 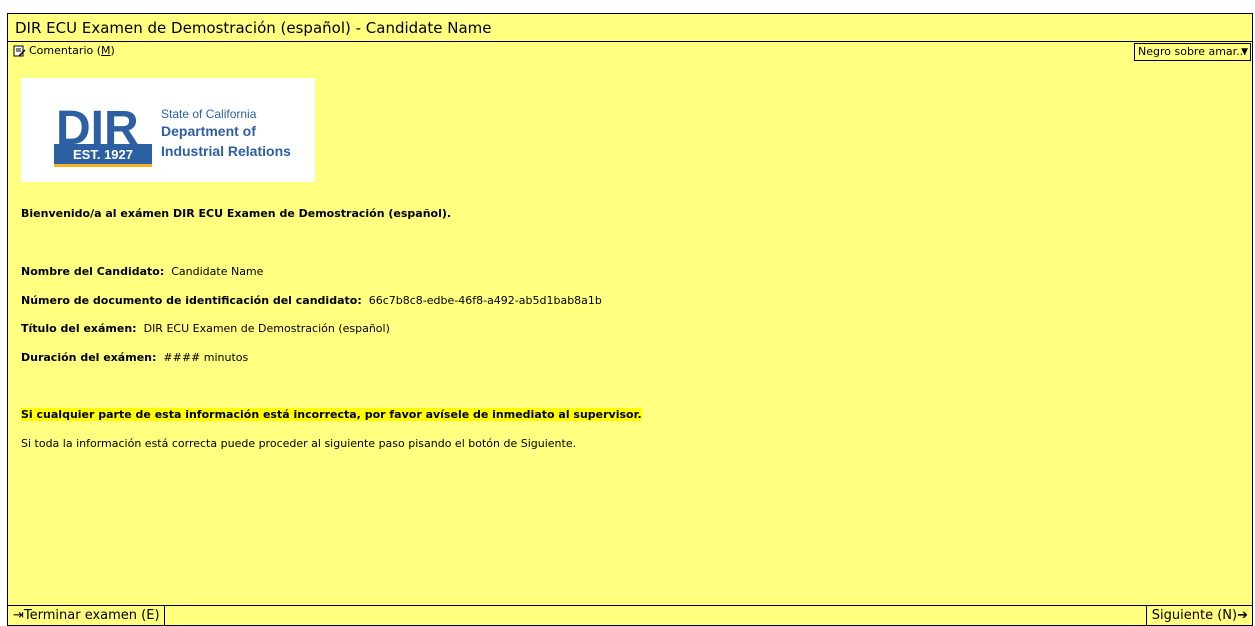 What do you see at coordinates (630, 53) in the screenshot?
I see `toolbar: Comentario (M) Negro sobre amar... ▼` at bounding box center [630, 53].